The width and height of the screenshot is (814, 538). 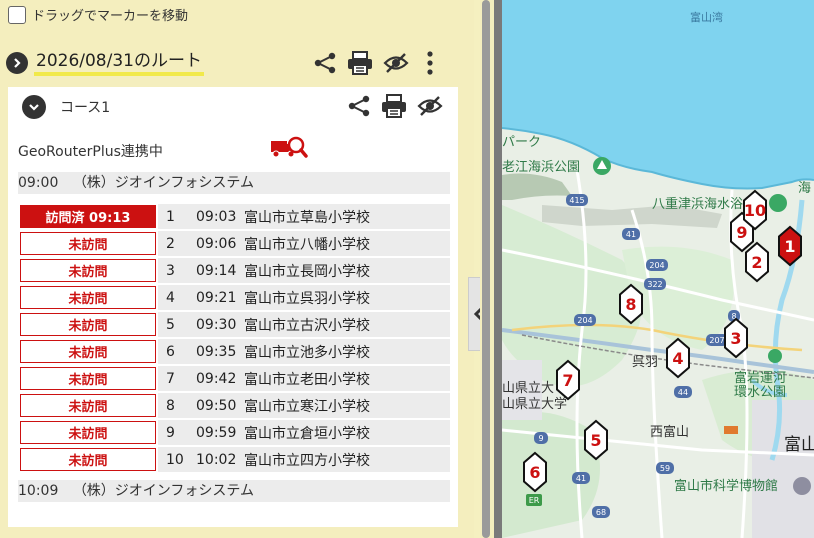 I want to click on map-marker: 2, so click(x=757, y=262).